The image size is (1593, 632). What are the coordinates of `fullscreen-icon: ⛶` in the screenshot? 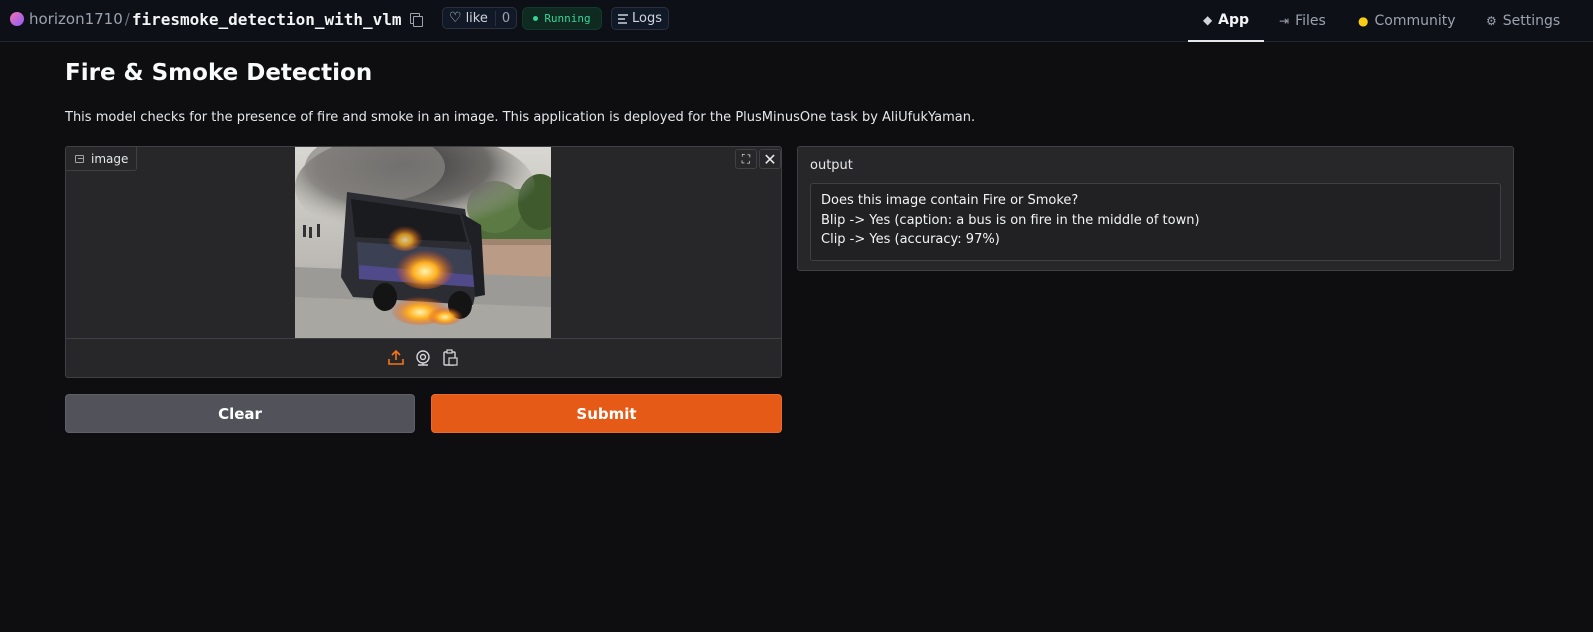 It's located at (746, 158).